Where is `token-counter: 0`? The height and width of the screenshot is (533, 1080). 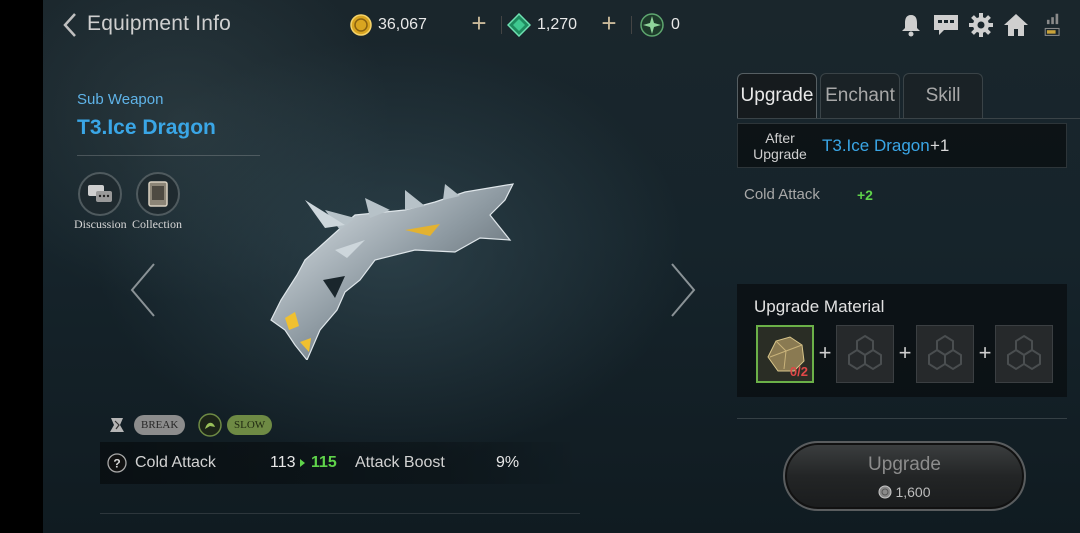 token-counter: 0 is located at coordinates (659, 25).